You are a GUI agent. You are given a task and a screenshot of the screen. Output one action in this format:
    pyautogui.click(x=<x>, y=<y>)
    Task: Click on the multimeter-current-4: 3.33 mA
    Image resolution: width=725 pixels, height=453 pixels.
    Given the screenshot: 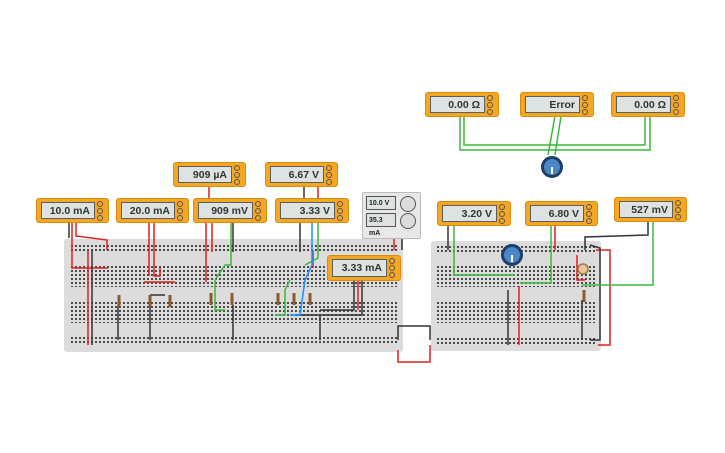 What is the action you would take?
    pyautogui.click(x=364, y=268)
    